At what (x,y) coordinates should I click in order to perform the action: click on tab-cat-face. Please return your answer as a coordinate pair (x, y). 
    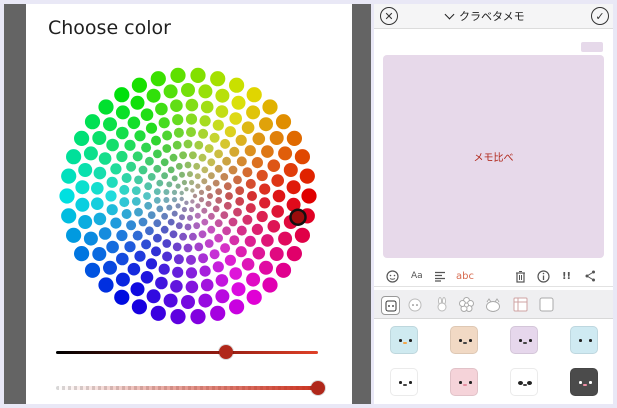
    Looking at the image, I should click on (390, 305).